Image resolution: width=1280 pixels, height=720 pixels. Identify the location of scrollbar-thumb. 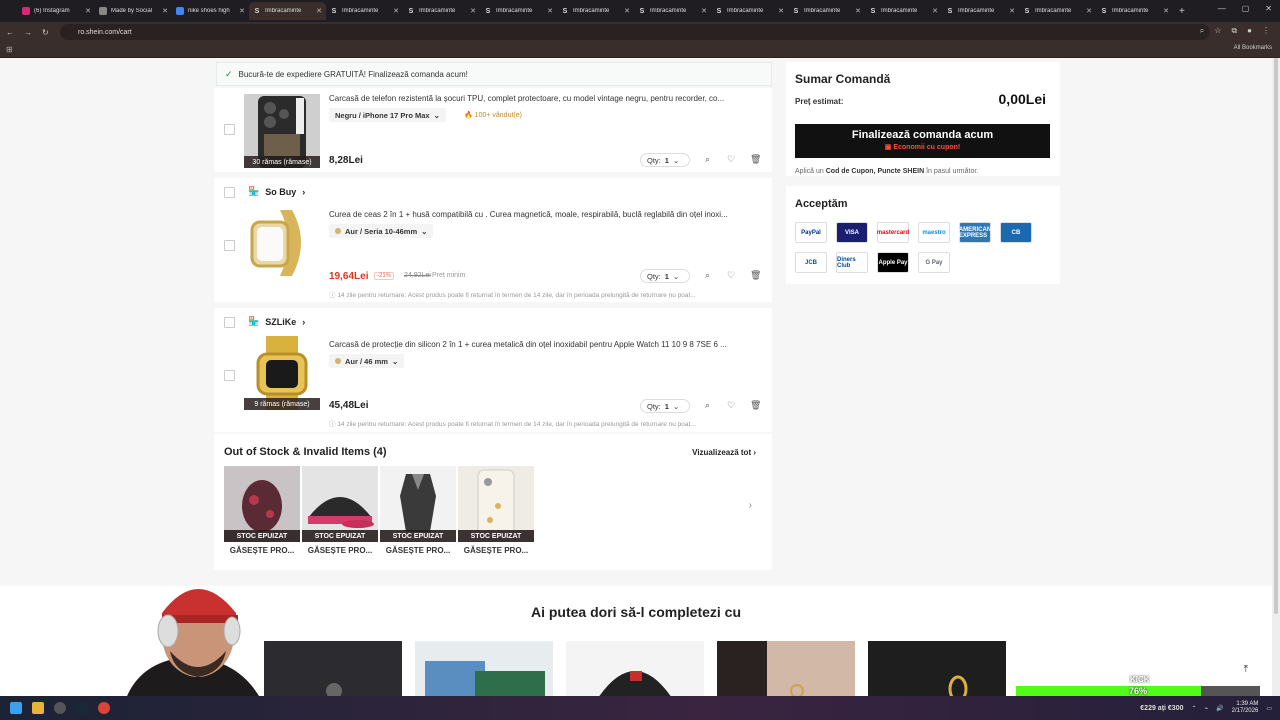
(1276, 336).